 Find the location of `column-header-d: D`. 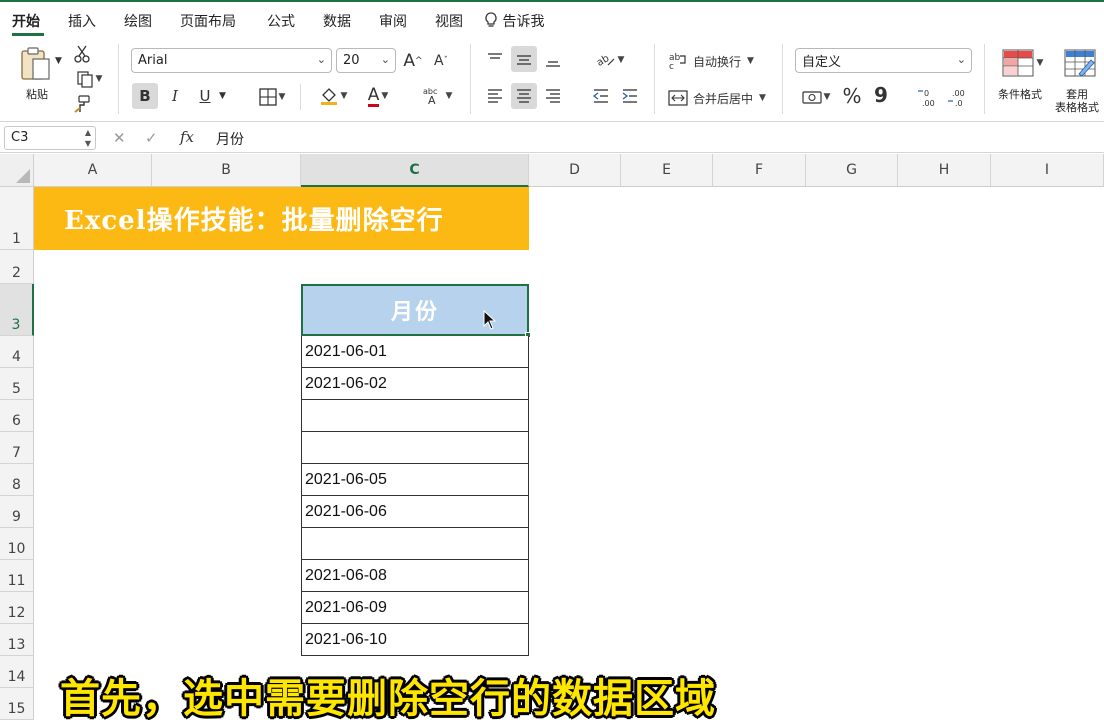

column-header-d: D is located at coordinates (575, 170).